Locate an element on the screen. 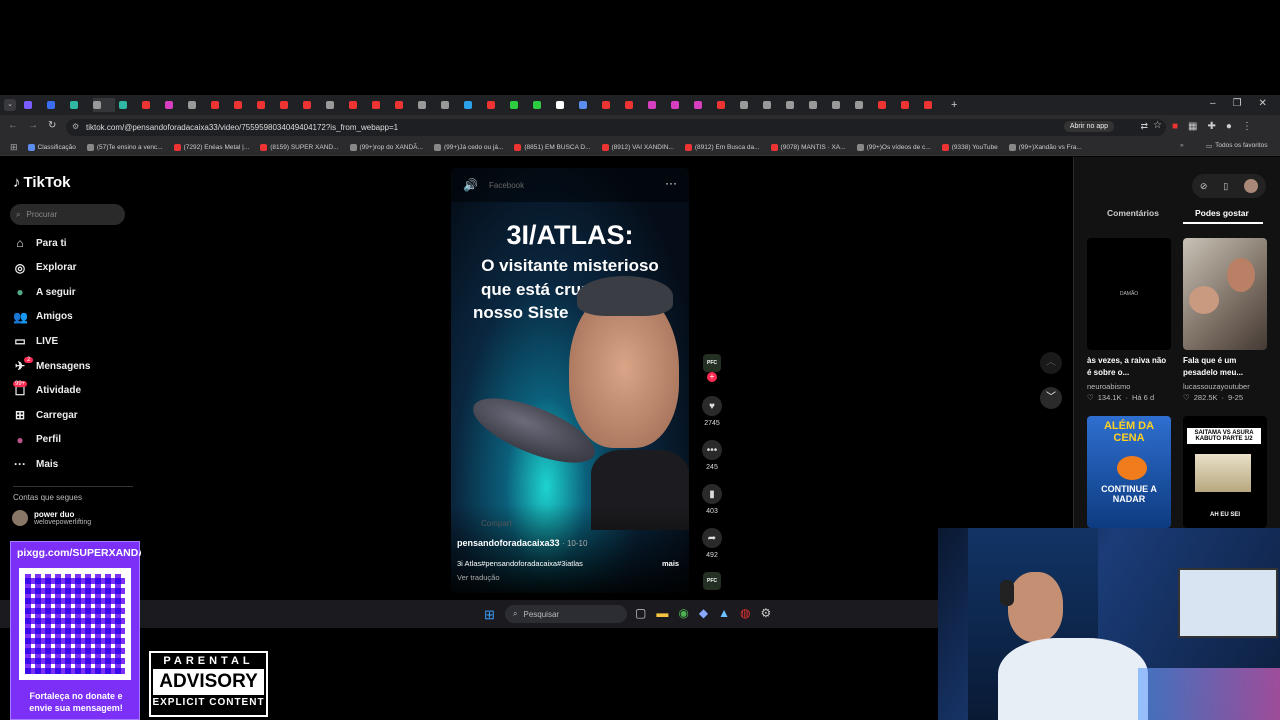 The height and width of the screenshot is (720, 1280). volume-icon: 🔊 is located at coordinates (470, 185).